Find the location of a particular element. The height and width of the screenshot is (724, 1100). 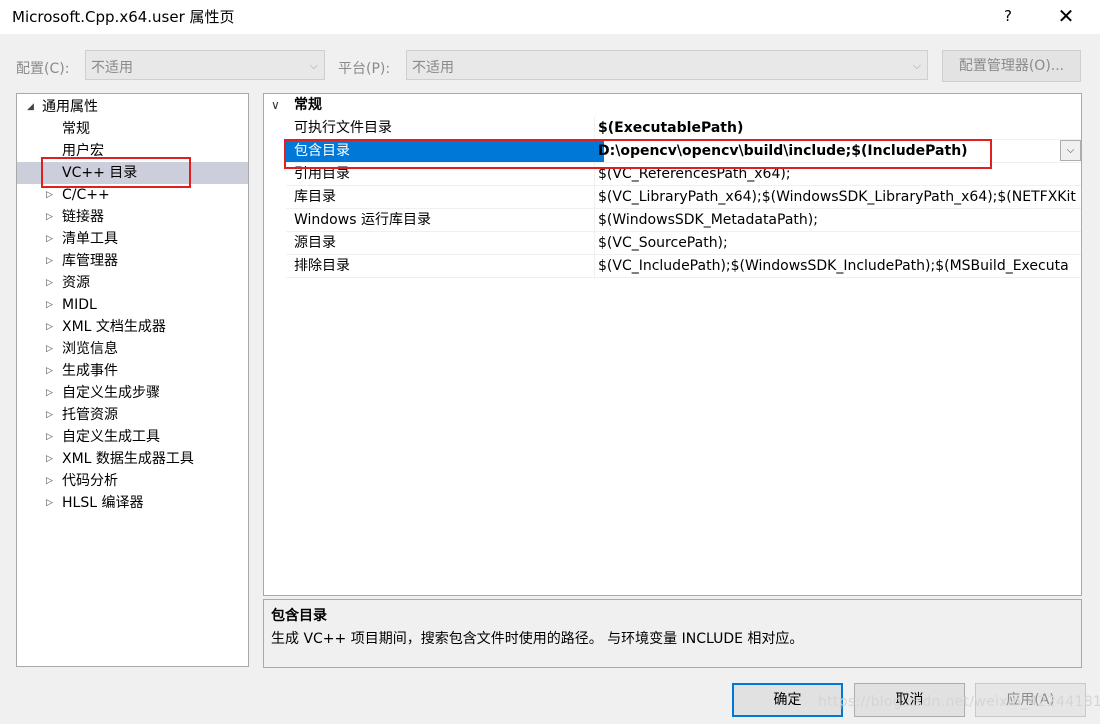

tree-item-resources: ▷ 资源 is located at coordinates (132, 283).